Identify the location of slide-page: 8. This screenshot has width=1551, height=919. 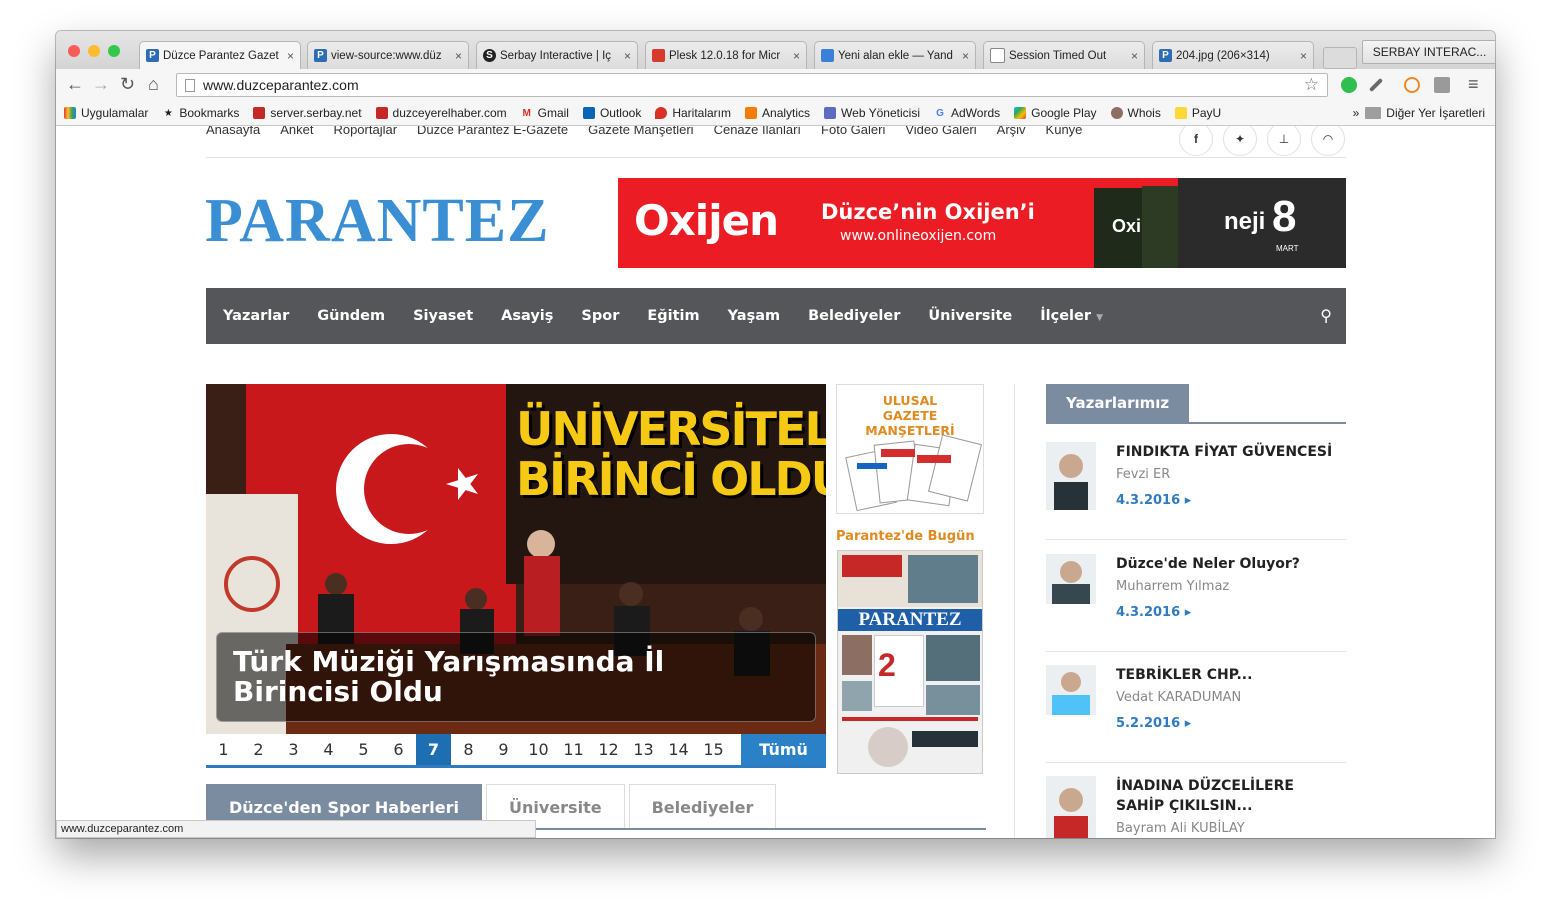
(468, 749).